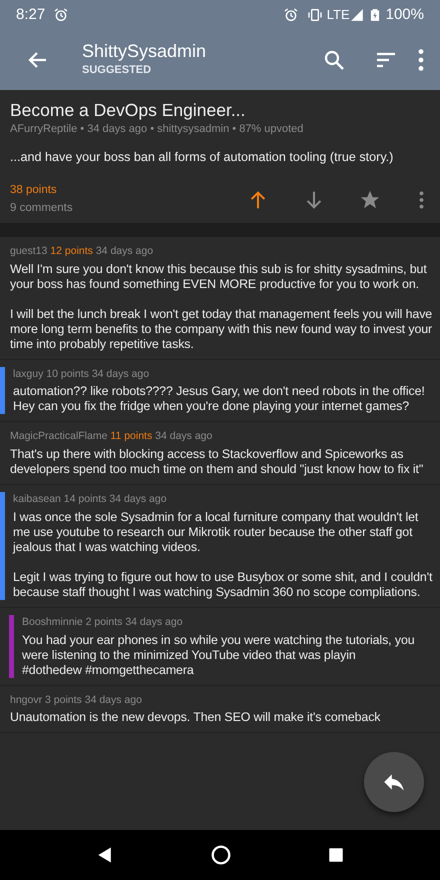 This screenshot has width=440, height=880. I want to click on comment-author: Booshminnie, so click(52, 622).